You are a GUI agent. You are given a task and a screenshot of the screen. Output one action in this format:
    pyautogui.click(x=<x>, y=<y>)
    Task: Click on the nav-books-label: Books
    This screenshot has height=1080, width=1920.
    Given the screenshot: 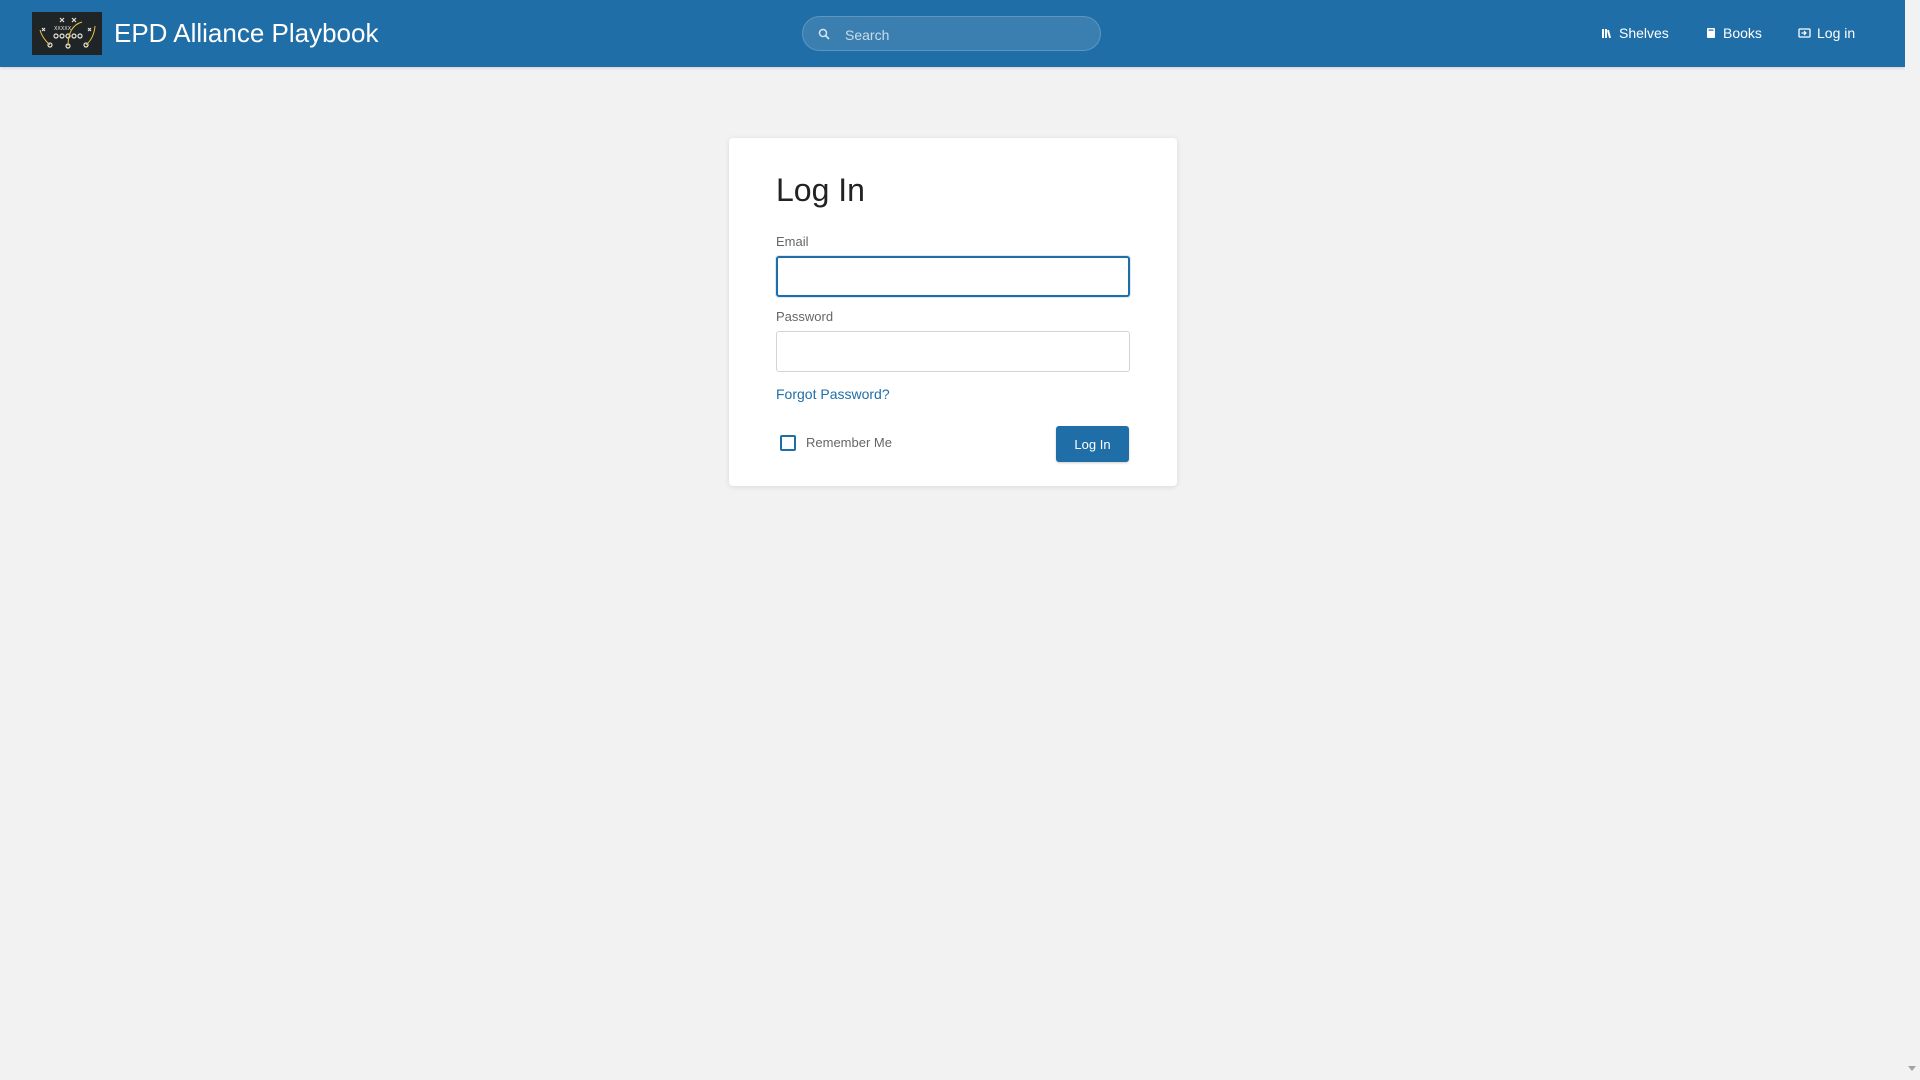 What is the action you would take?
    pyautogui.click(x=1742, y=33)
    